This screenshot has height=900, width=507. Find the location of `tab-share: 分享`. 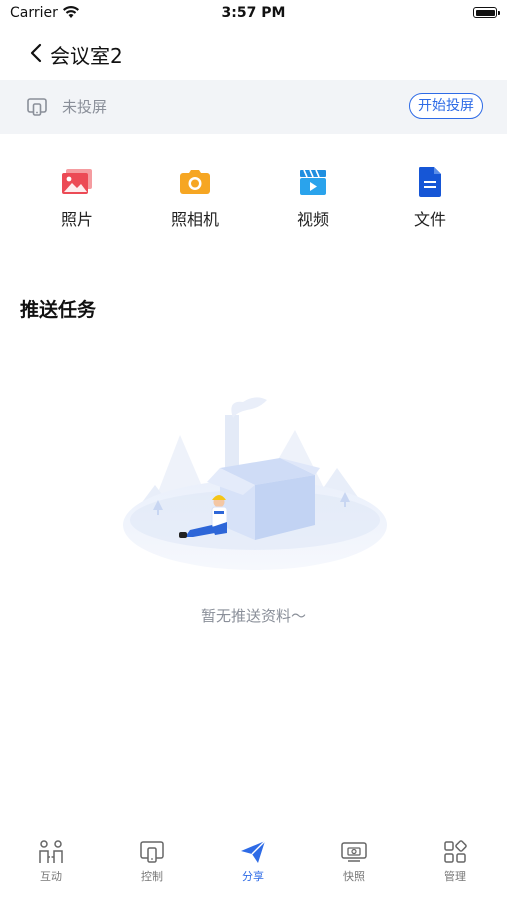

tab-share: 分享 is located at coordinates (253, 861).